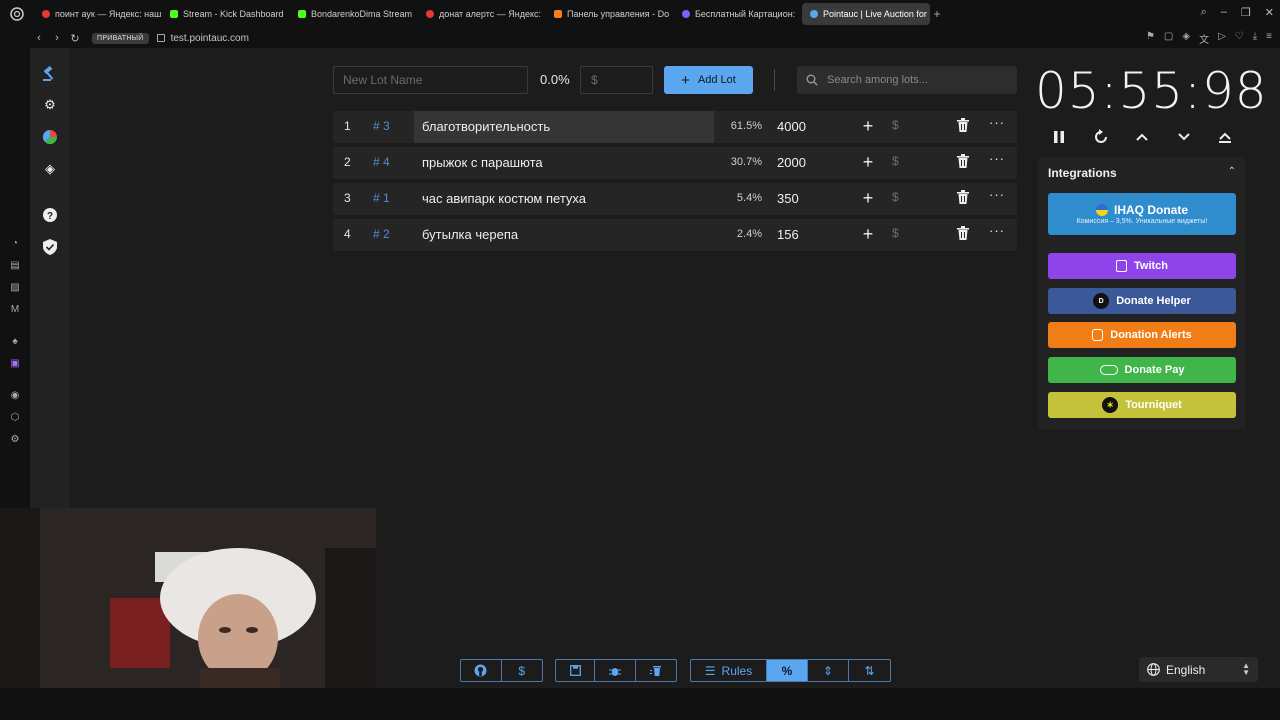  I want to click on notes-icon: ▨, so click(15, 287).